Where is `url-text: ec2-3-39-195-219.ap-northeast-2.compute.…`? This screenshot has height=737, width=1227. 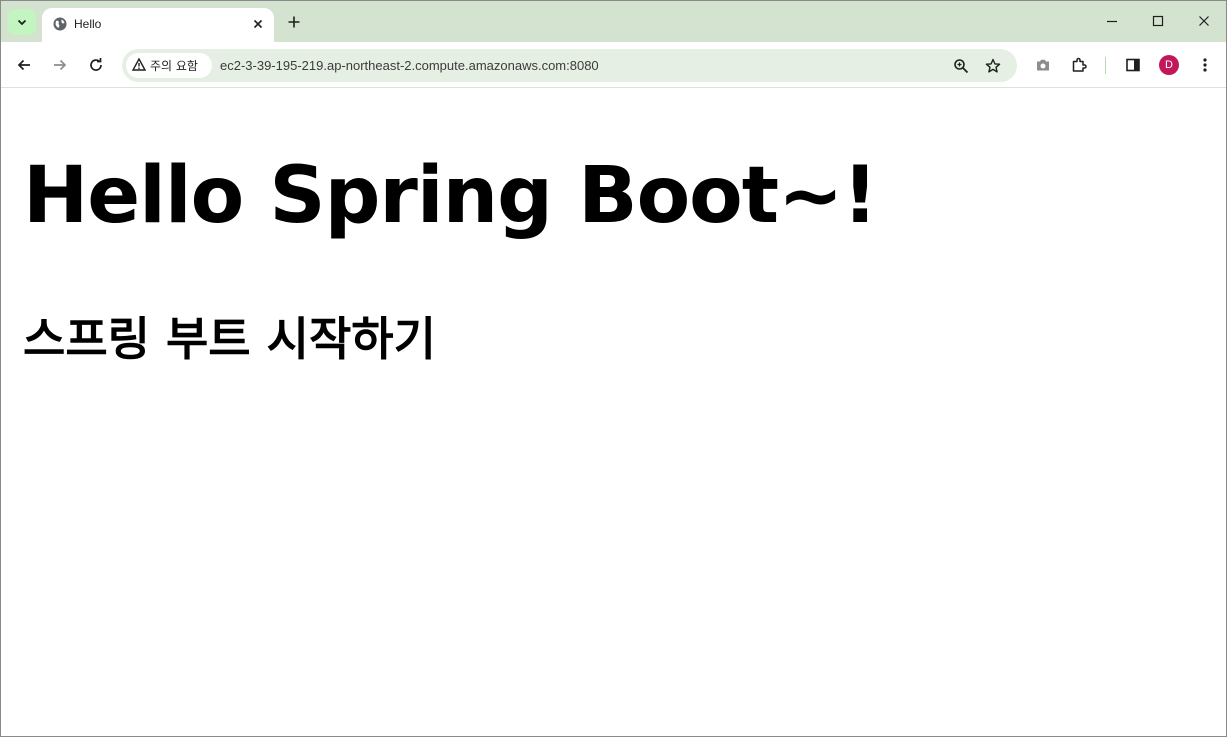 url-text: ec2-3-39-195-219.ap-northeast-2.compute.… is located at coordinates (409, 65).